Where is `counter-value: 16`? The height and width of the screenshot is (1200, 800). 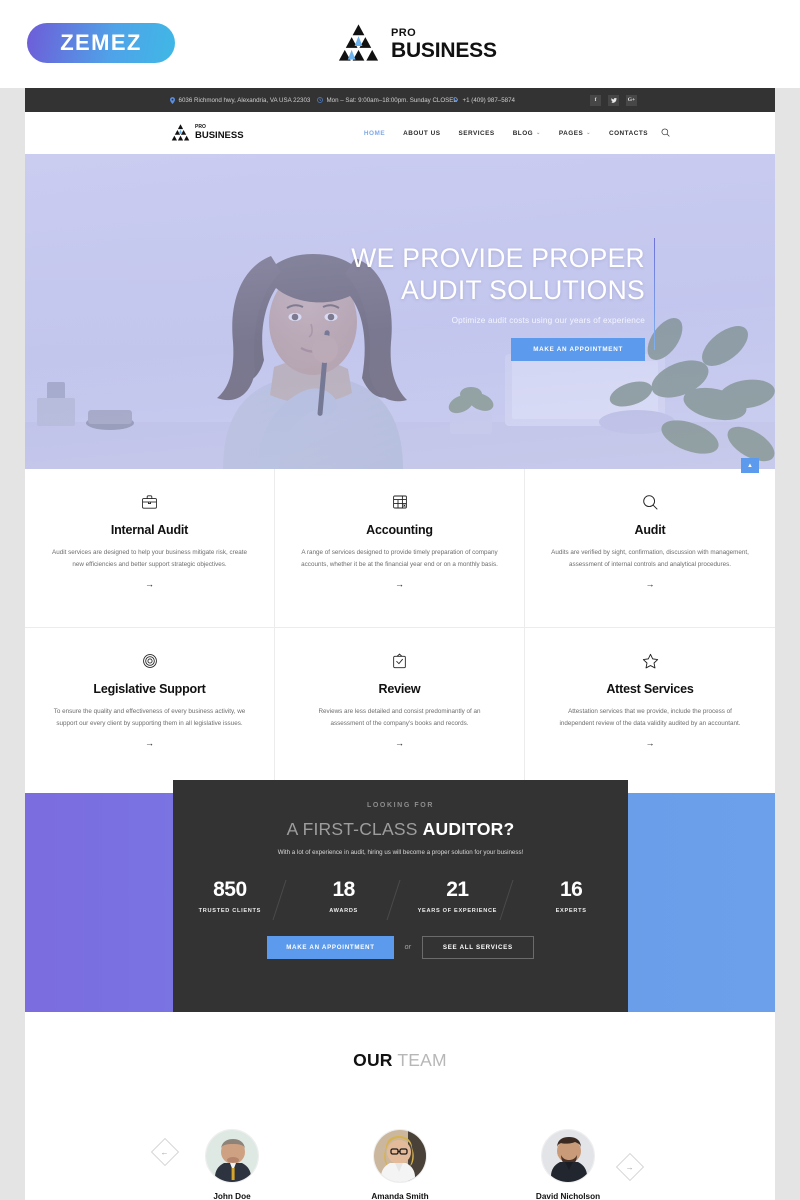
counter-value: 16 is located at coordinates (571, 889).